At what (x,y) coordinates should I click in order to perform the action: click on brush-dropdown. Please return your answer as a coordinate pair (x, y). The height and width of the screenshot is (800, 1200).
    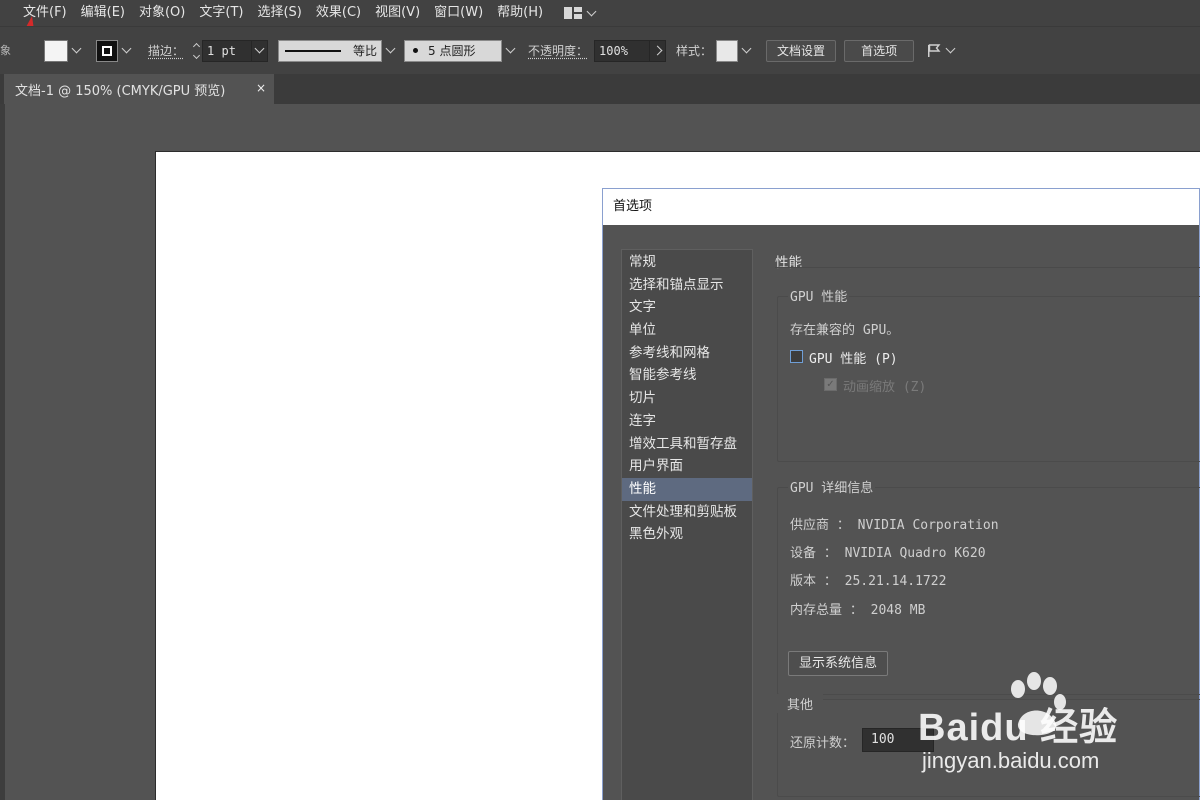
    Looking at the image, I should click on (510, 51).